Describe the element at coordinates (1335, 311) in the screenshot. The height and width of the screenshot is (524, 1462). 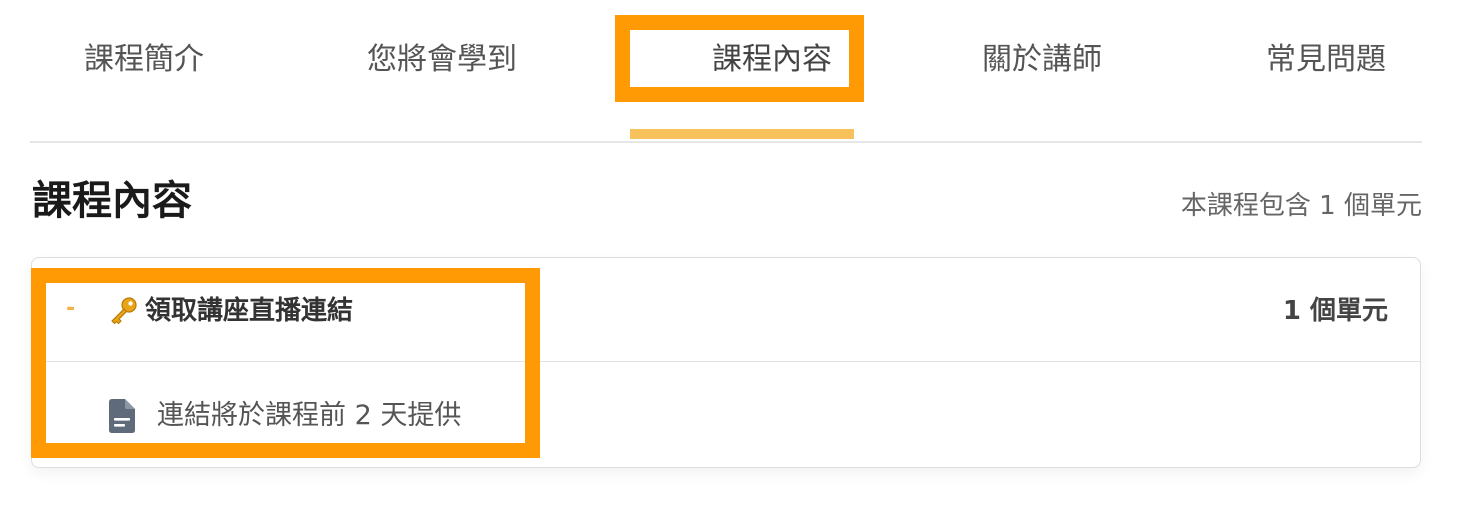
I see `chapter-unit-count: 1 個單元` at that location.